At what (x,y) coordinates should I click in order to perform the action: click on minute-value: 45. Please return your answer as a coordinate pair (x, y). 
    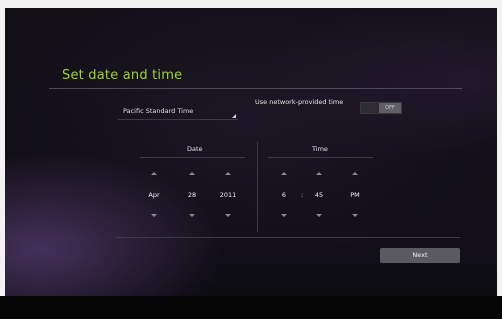
    Looking at the image, I should click on (319, 195).